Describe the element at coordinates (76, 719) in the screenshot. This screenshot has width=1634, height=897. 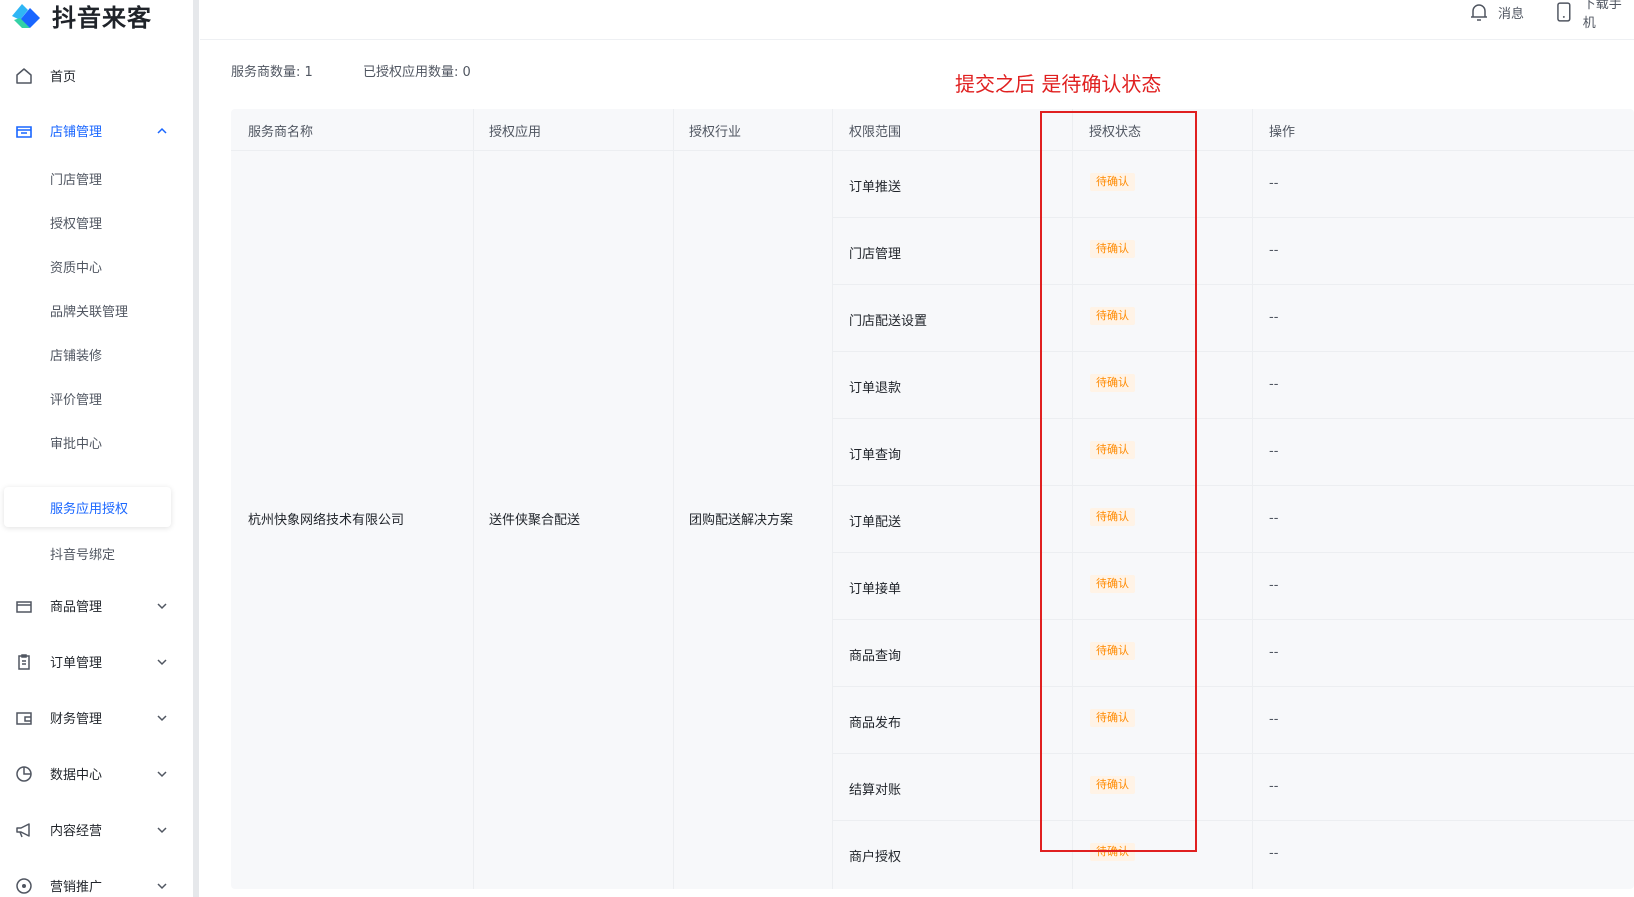
I see `nav-finance-management-label: 财务管理` at that location.